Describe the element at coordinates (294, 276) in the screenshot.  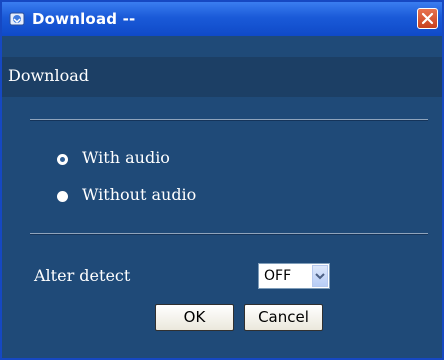
I see `alert-detect-select: OFF` at that location.